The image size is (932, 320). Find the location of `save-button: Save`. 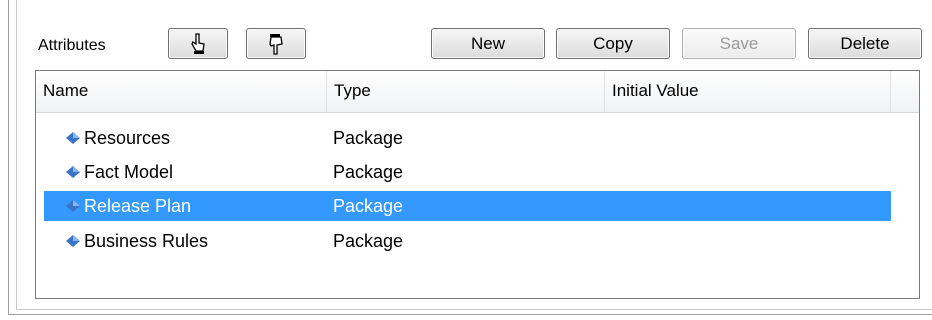

save-button: Save is located at coordinates (739, 43).